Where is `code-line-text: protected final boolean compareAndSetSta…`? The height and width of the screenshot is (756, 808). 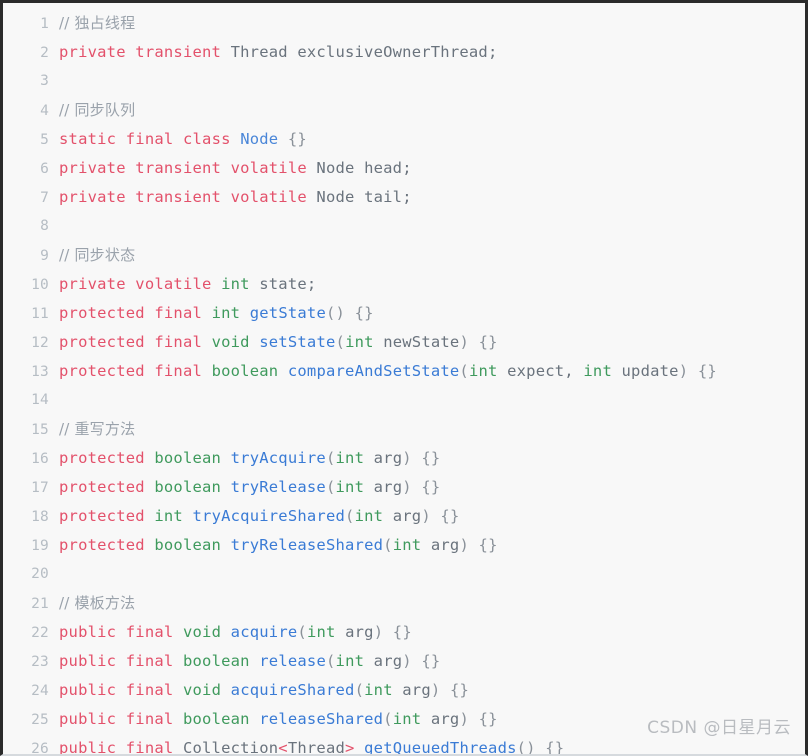 code-line-text: protected final boolean compareAndSetSta… is located at coordinates (432, 371).